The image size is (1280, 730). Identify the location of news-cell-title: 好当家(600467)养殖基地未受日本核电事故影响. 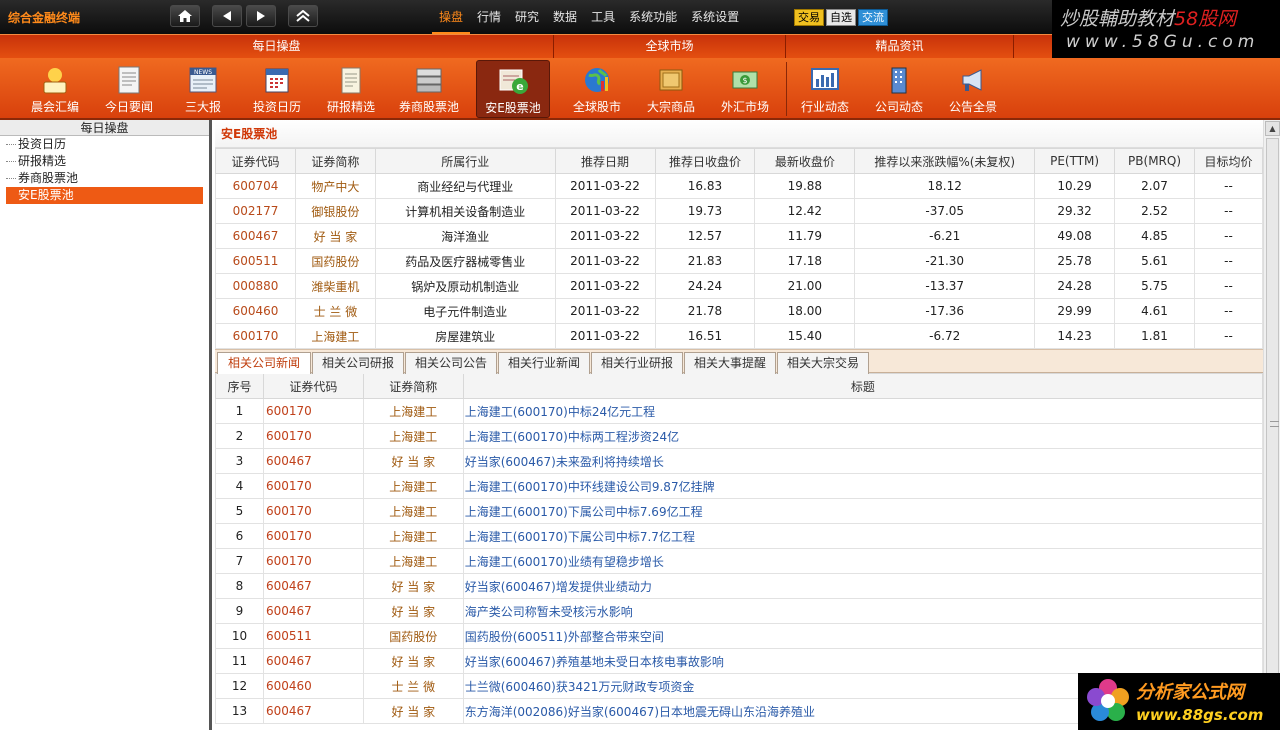
(862, 661).